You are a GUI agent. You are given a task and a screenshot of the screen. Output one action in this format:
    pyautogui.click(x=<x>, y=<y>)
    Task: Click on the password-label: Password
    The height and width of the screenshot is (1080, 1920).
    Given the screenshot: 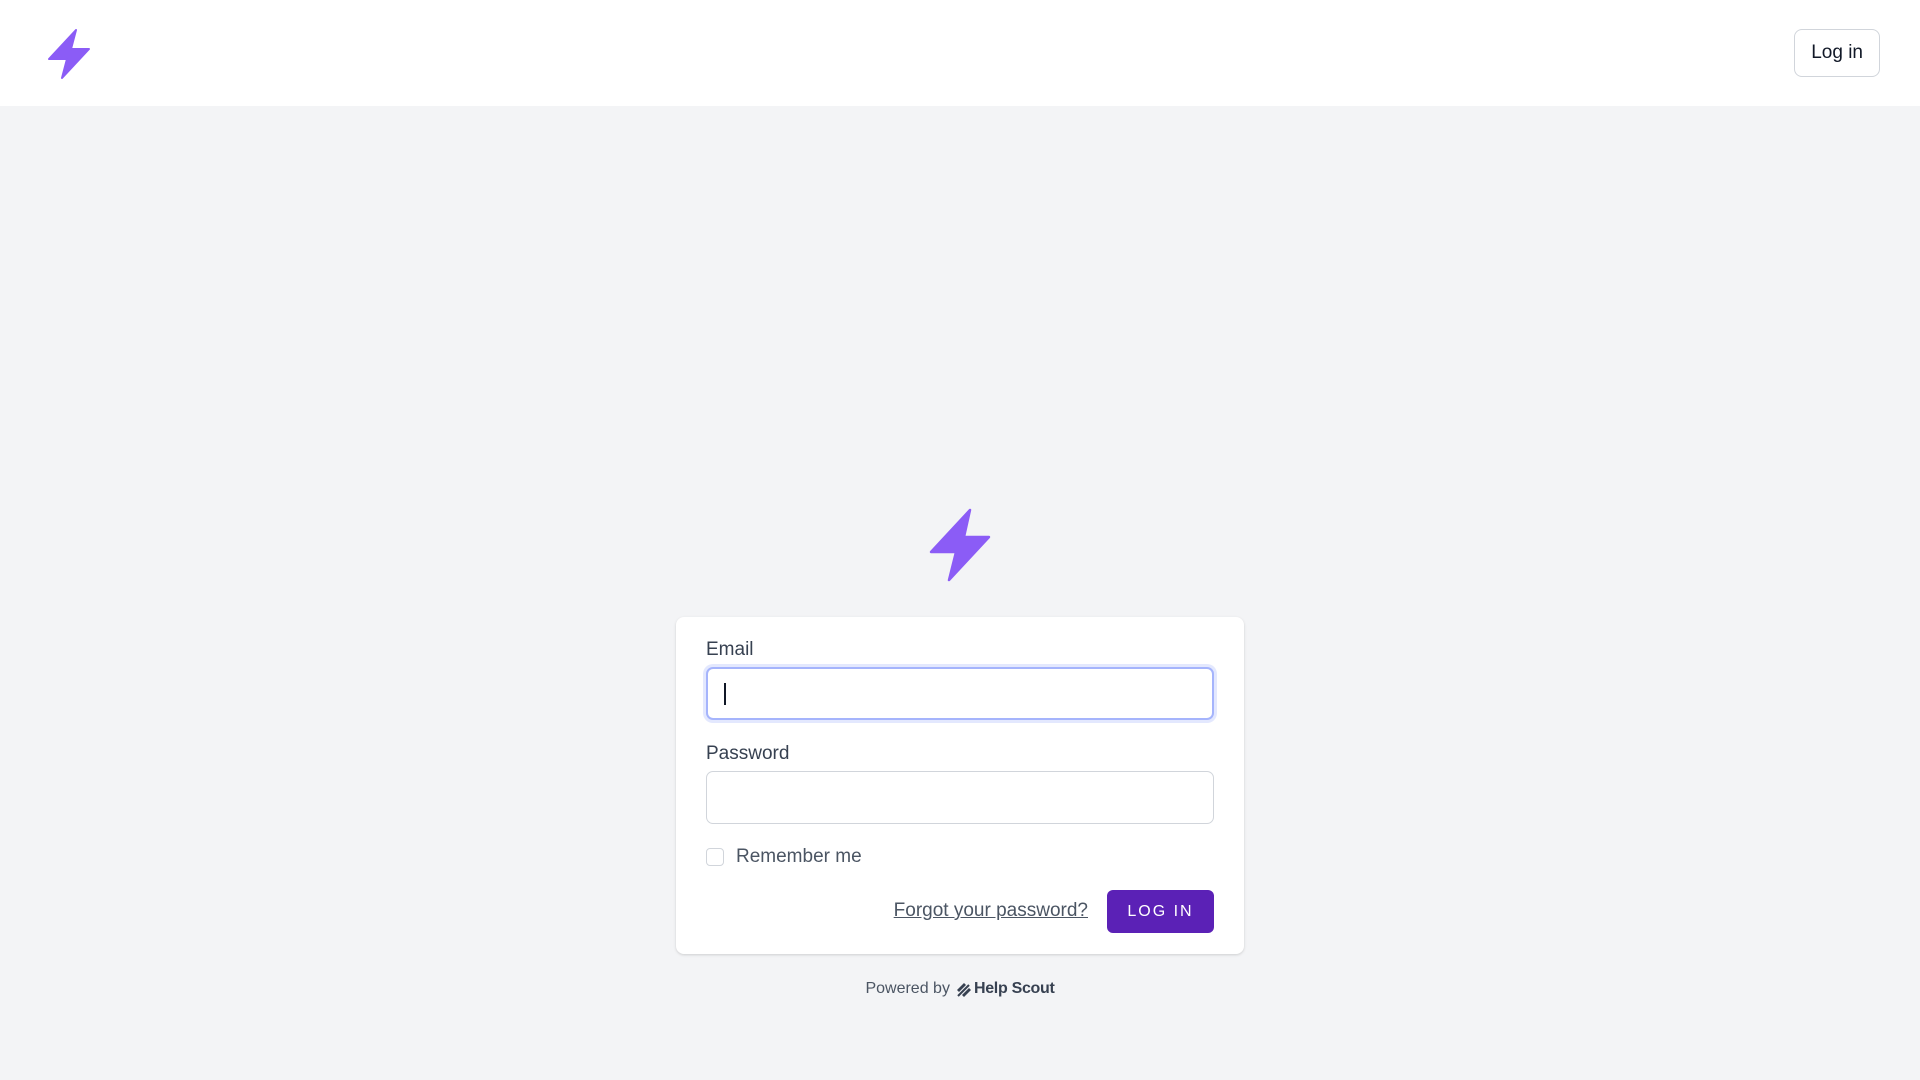 What is the action you would take?
    pyautogui.click(x=748, y=753)
    